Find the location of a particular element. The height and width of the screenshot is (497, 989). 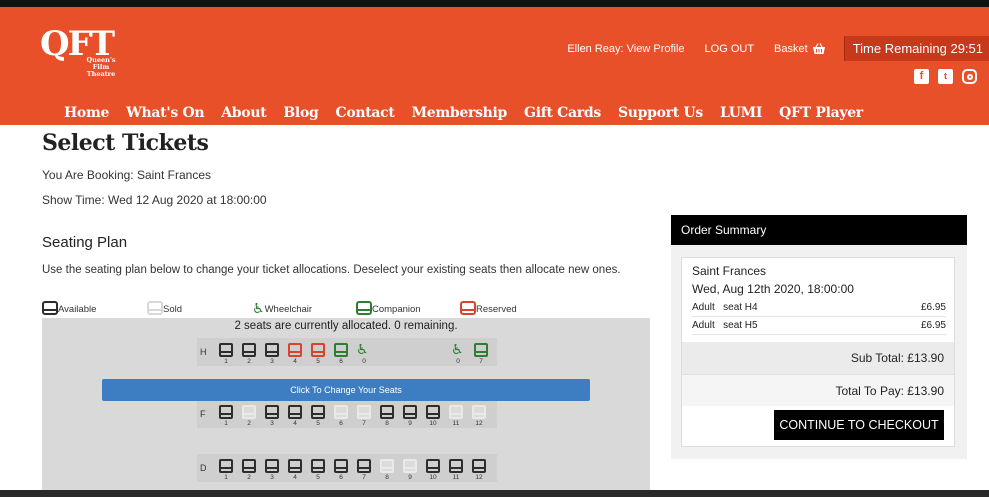

seat-row-f: F 1 2 3 4 5 6 7 8 9 10 11 12 is located at coordinates (347, 414).